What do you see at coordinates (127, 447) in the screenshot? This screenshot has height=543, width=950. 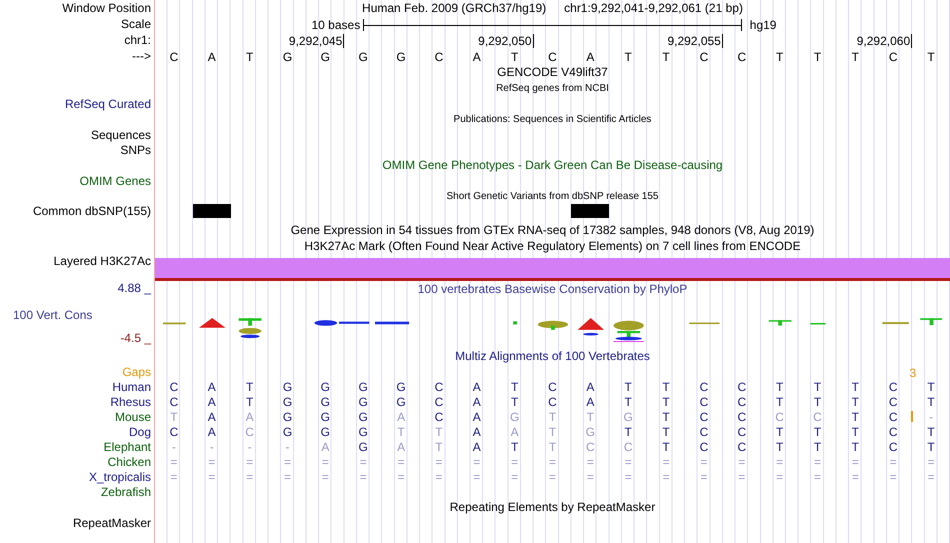 I see `track-label: Elephant` at bounding box center [127, 447].